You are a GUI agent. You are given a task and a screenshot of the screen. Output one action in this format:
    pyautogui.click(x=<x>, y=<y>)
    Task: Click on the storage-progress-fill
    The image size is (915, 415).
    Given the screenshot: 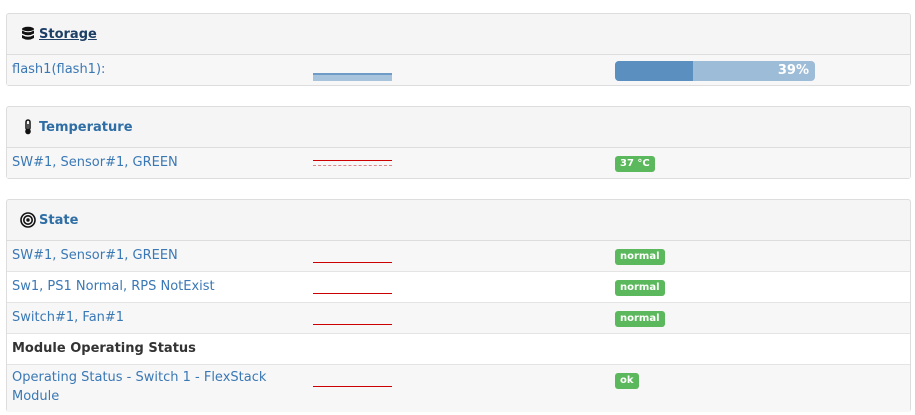 What is the action you would take?
    pyautogui.click(x=654, y=71)
    